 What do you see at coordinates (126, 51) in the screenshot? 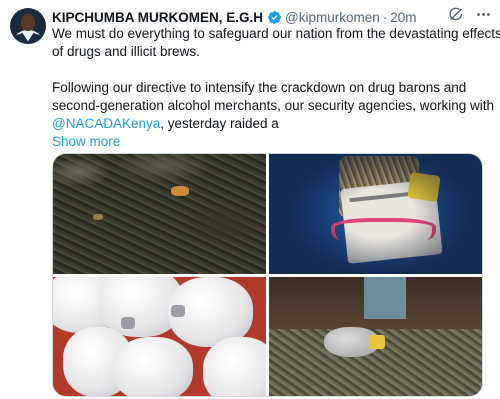
I see `text-line: of drugs and illicit brews.` at bounding box center [126, 51].